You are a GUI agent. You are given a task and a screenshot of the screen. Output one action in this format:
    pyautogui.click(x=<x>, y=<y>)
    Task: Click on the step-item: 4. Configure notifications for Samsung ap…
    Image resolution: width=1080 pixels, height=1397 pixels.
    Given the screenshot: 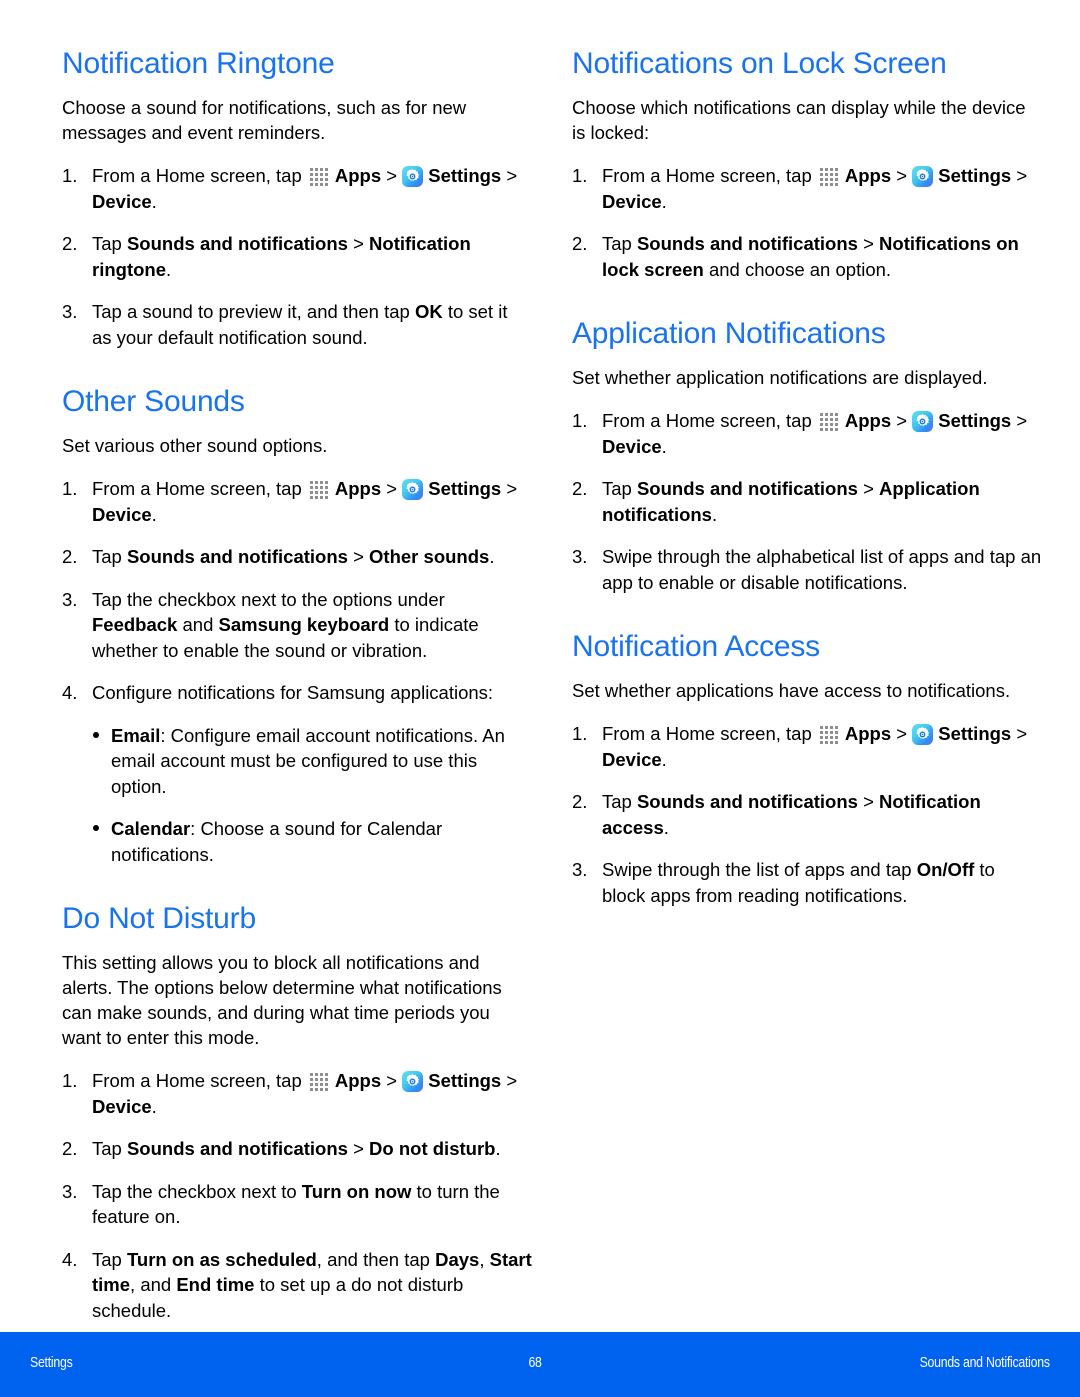 What is the action you would take?
    pyautogui.click(x=297, y=773)
    